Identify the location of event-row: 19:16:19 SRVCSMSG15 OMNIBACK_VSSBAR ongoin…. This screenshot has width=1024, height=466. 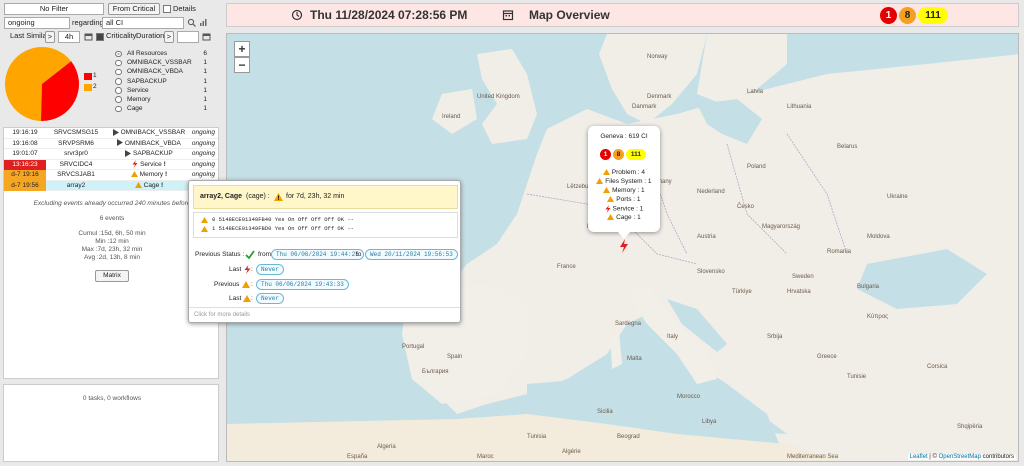
(111, 133).